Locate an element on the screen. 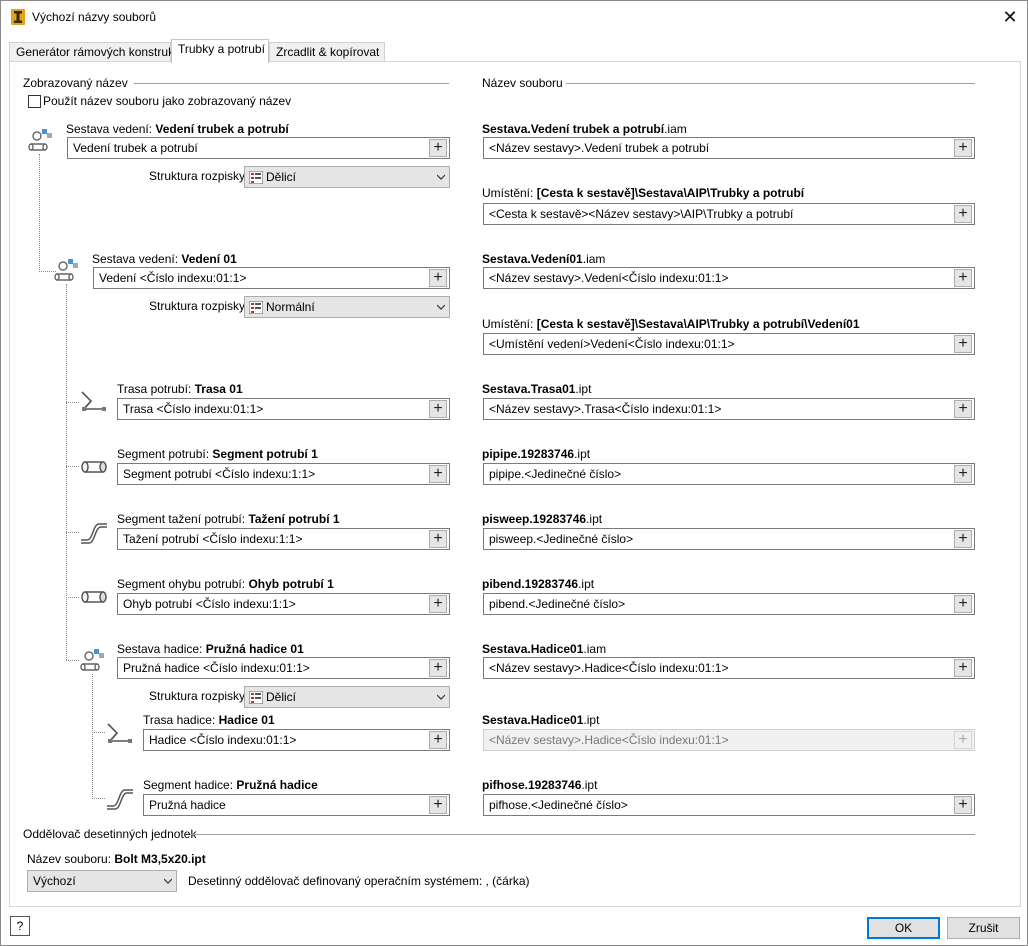  bend-file-add-button: + is located at coordinates (963, 604).